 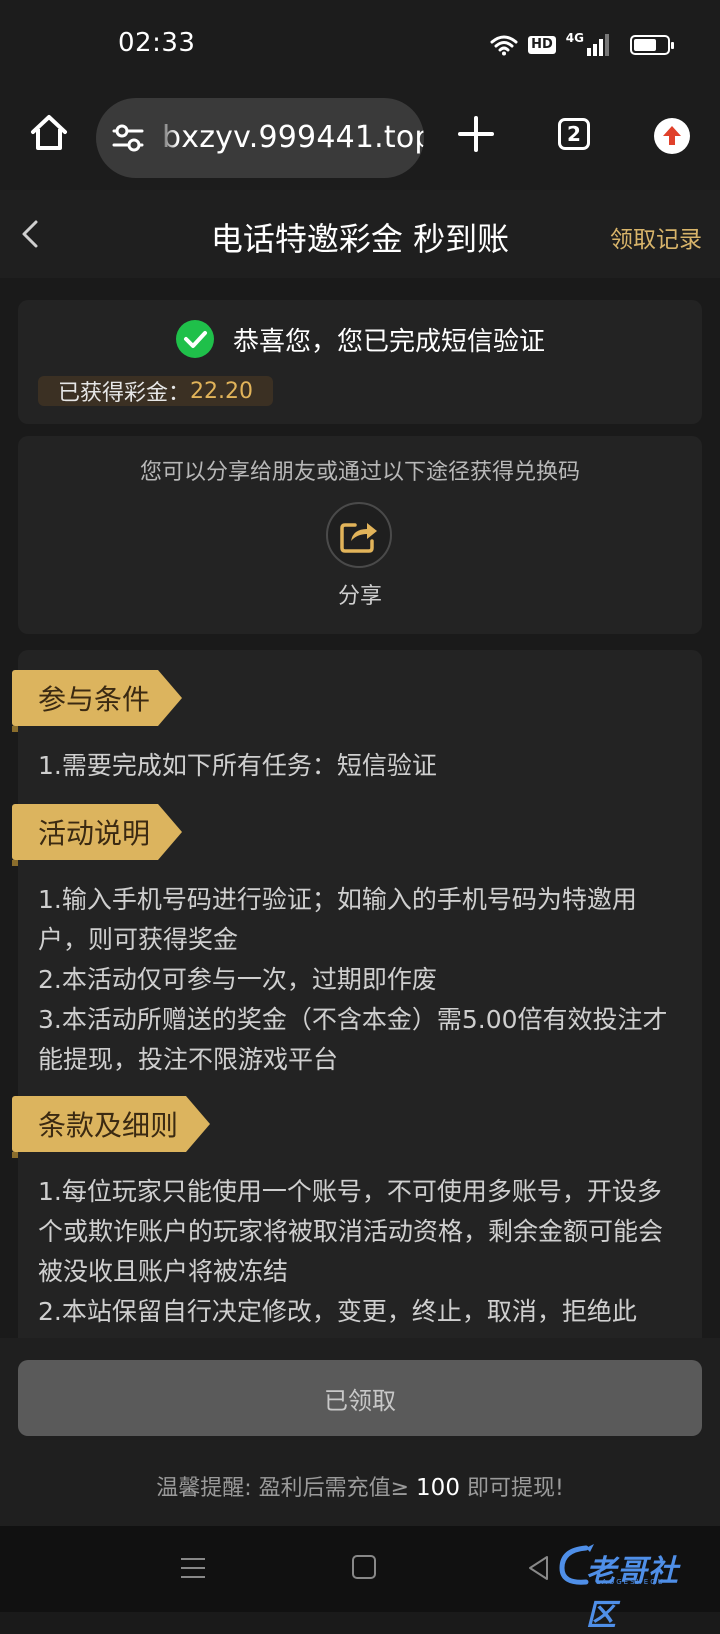 What do you see at coordinates (360, 234) in the screenshot?
I see `page-header: 电话特邀彩金 秒到账 领取记录` at bounding box center [360, 234].